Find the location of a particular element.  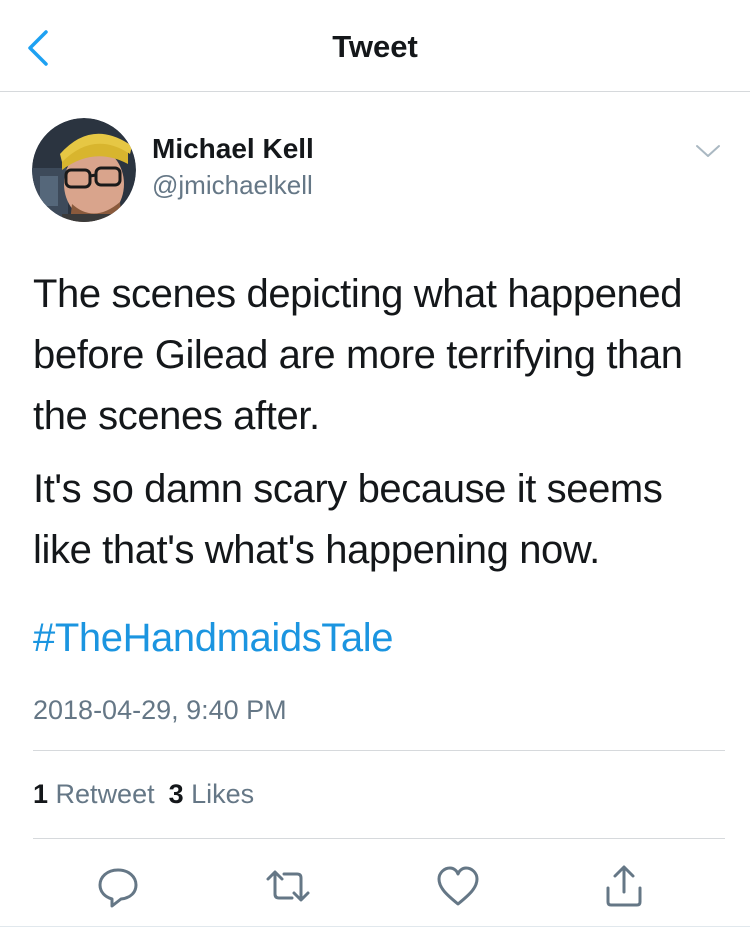

hashtag-link: #TheHandmaidsTale is located at coordinates (213, 638).